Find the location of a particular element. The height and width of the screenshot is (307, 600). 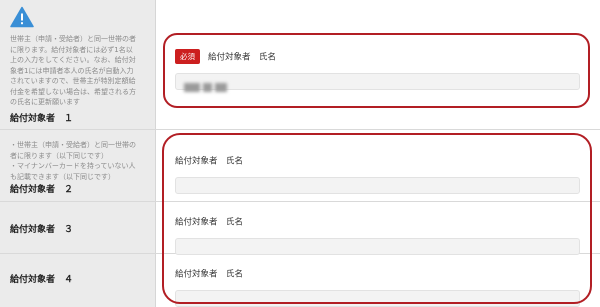

row-3-field-label: 給付対象者 氏名 is located at coordinates (209, 222).